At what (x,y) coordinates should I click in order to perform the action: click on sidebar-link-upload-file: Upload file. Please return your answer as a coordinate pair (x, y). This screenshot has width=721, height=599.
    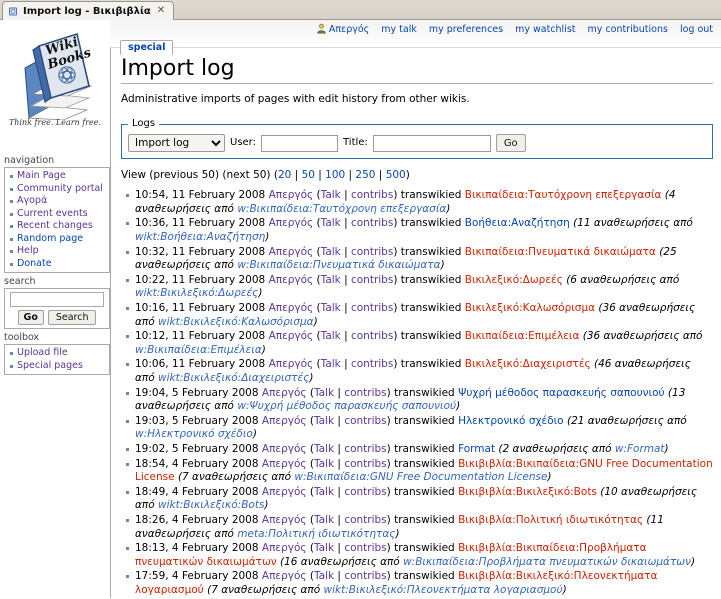
    Looking at the image, I should click on (42, 352).